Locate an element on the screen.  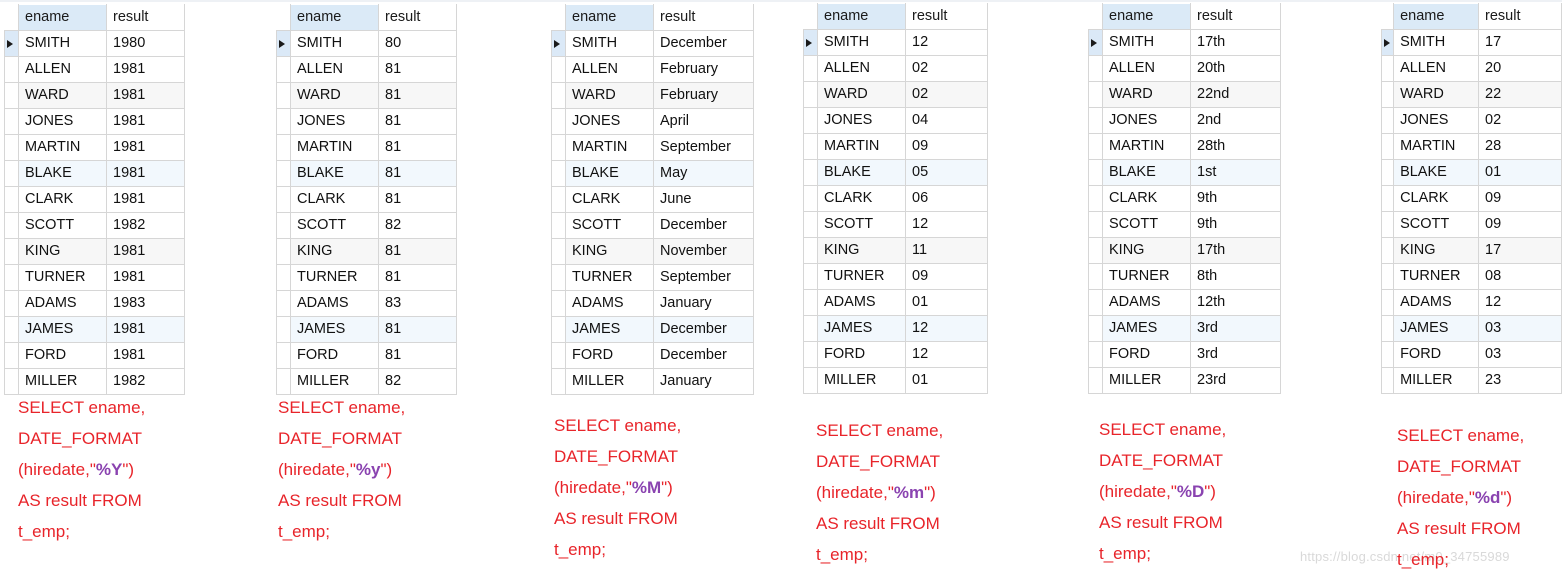
table-row: JONES 04 is located at coordinates (895, 120).